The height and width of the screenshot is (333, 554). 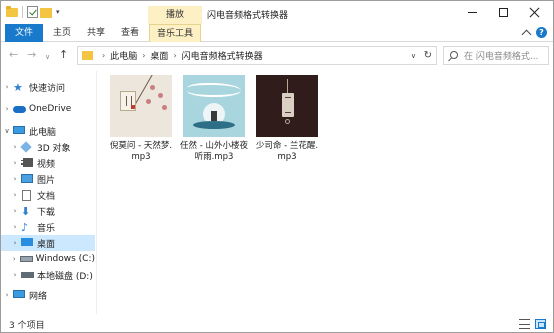 I want to click on qat-dropdown-icon: ▾, so click(x=58, y=12).